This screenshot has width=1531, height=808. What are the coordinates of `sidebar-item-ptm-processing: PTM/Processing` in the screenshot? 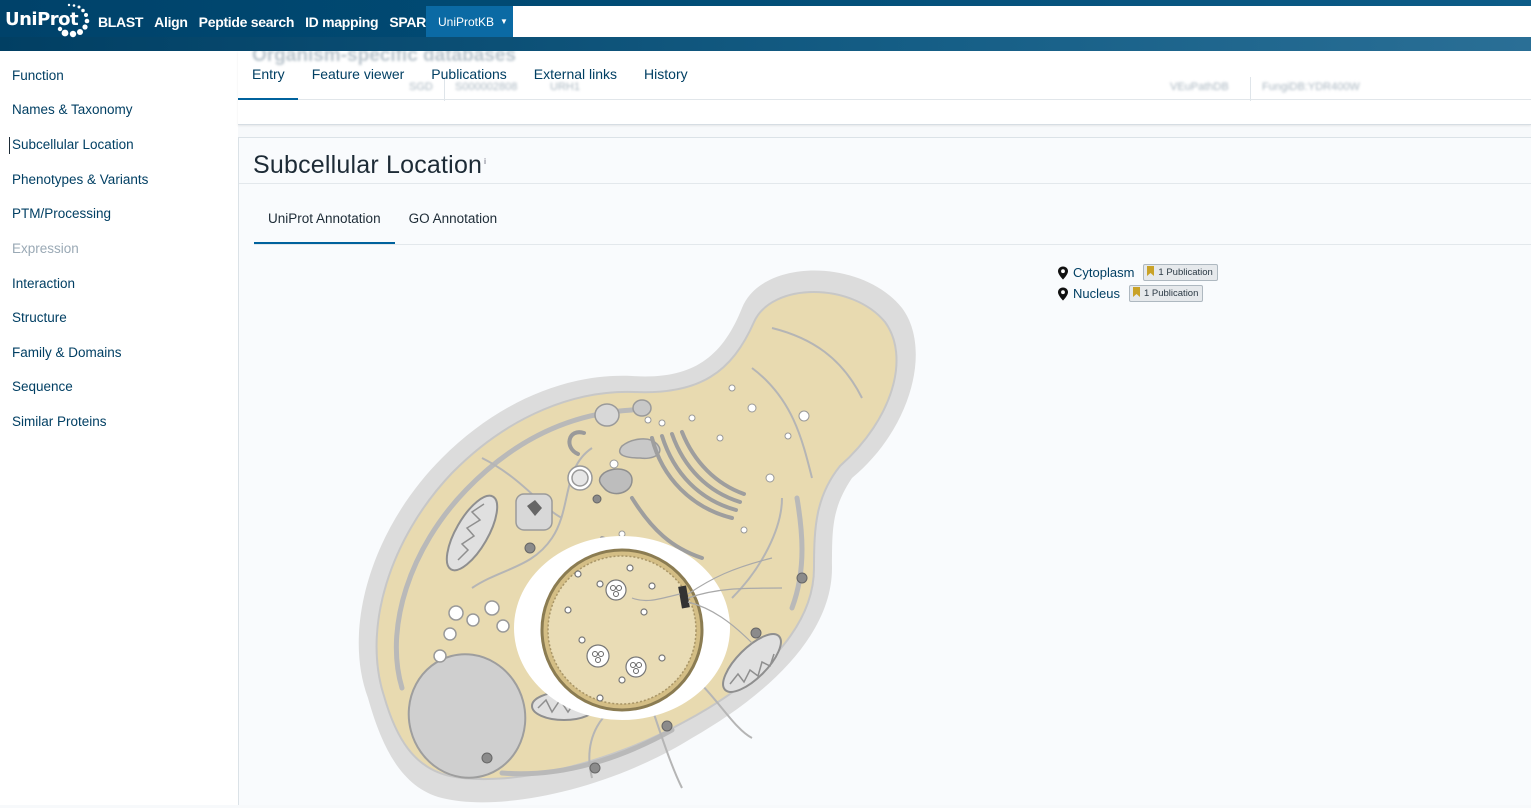 It's located at (61, 213).